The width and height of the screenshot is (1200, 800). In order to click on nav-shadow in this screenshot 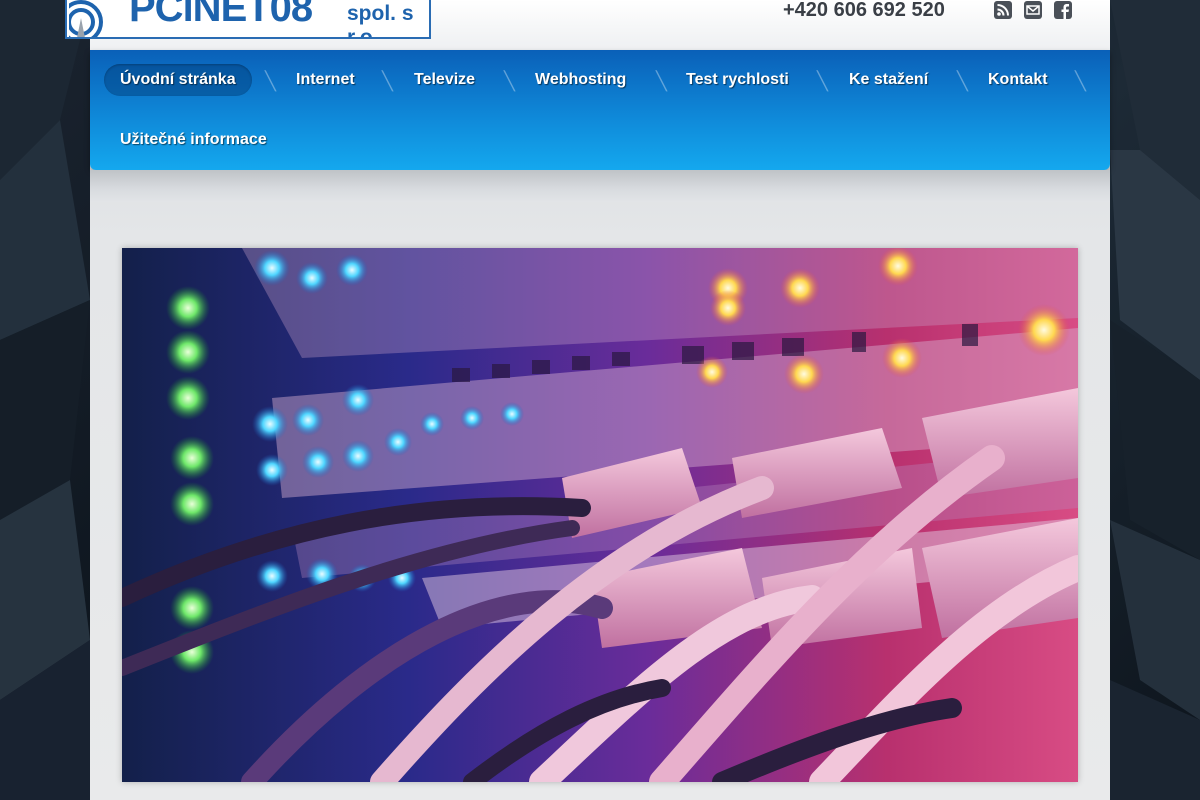, I will do `click(600, 186)`.